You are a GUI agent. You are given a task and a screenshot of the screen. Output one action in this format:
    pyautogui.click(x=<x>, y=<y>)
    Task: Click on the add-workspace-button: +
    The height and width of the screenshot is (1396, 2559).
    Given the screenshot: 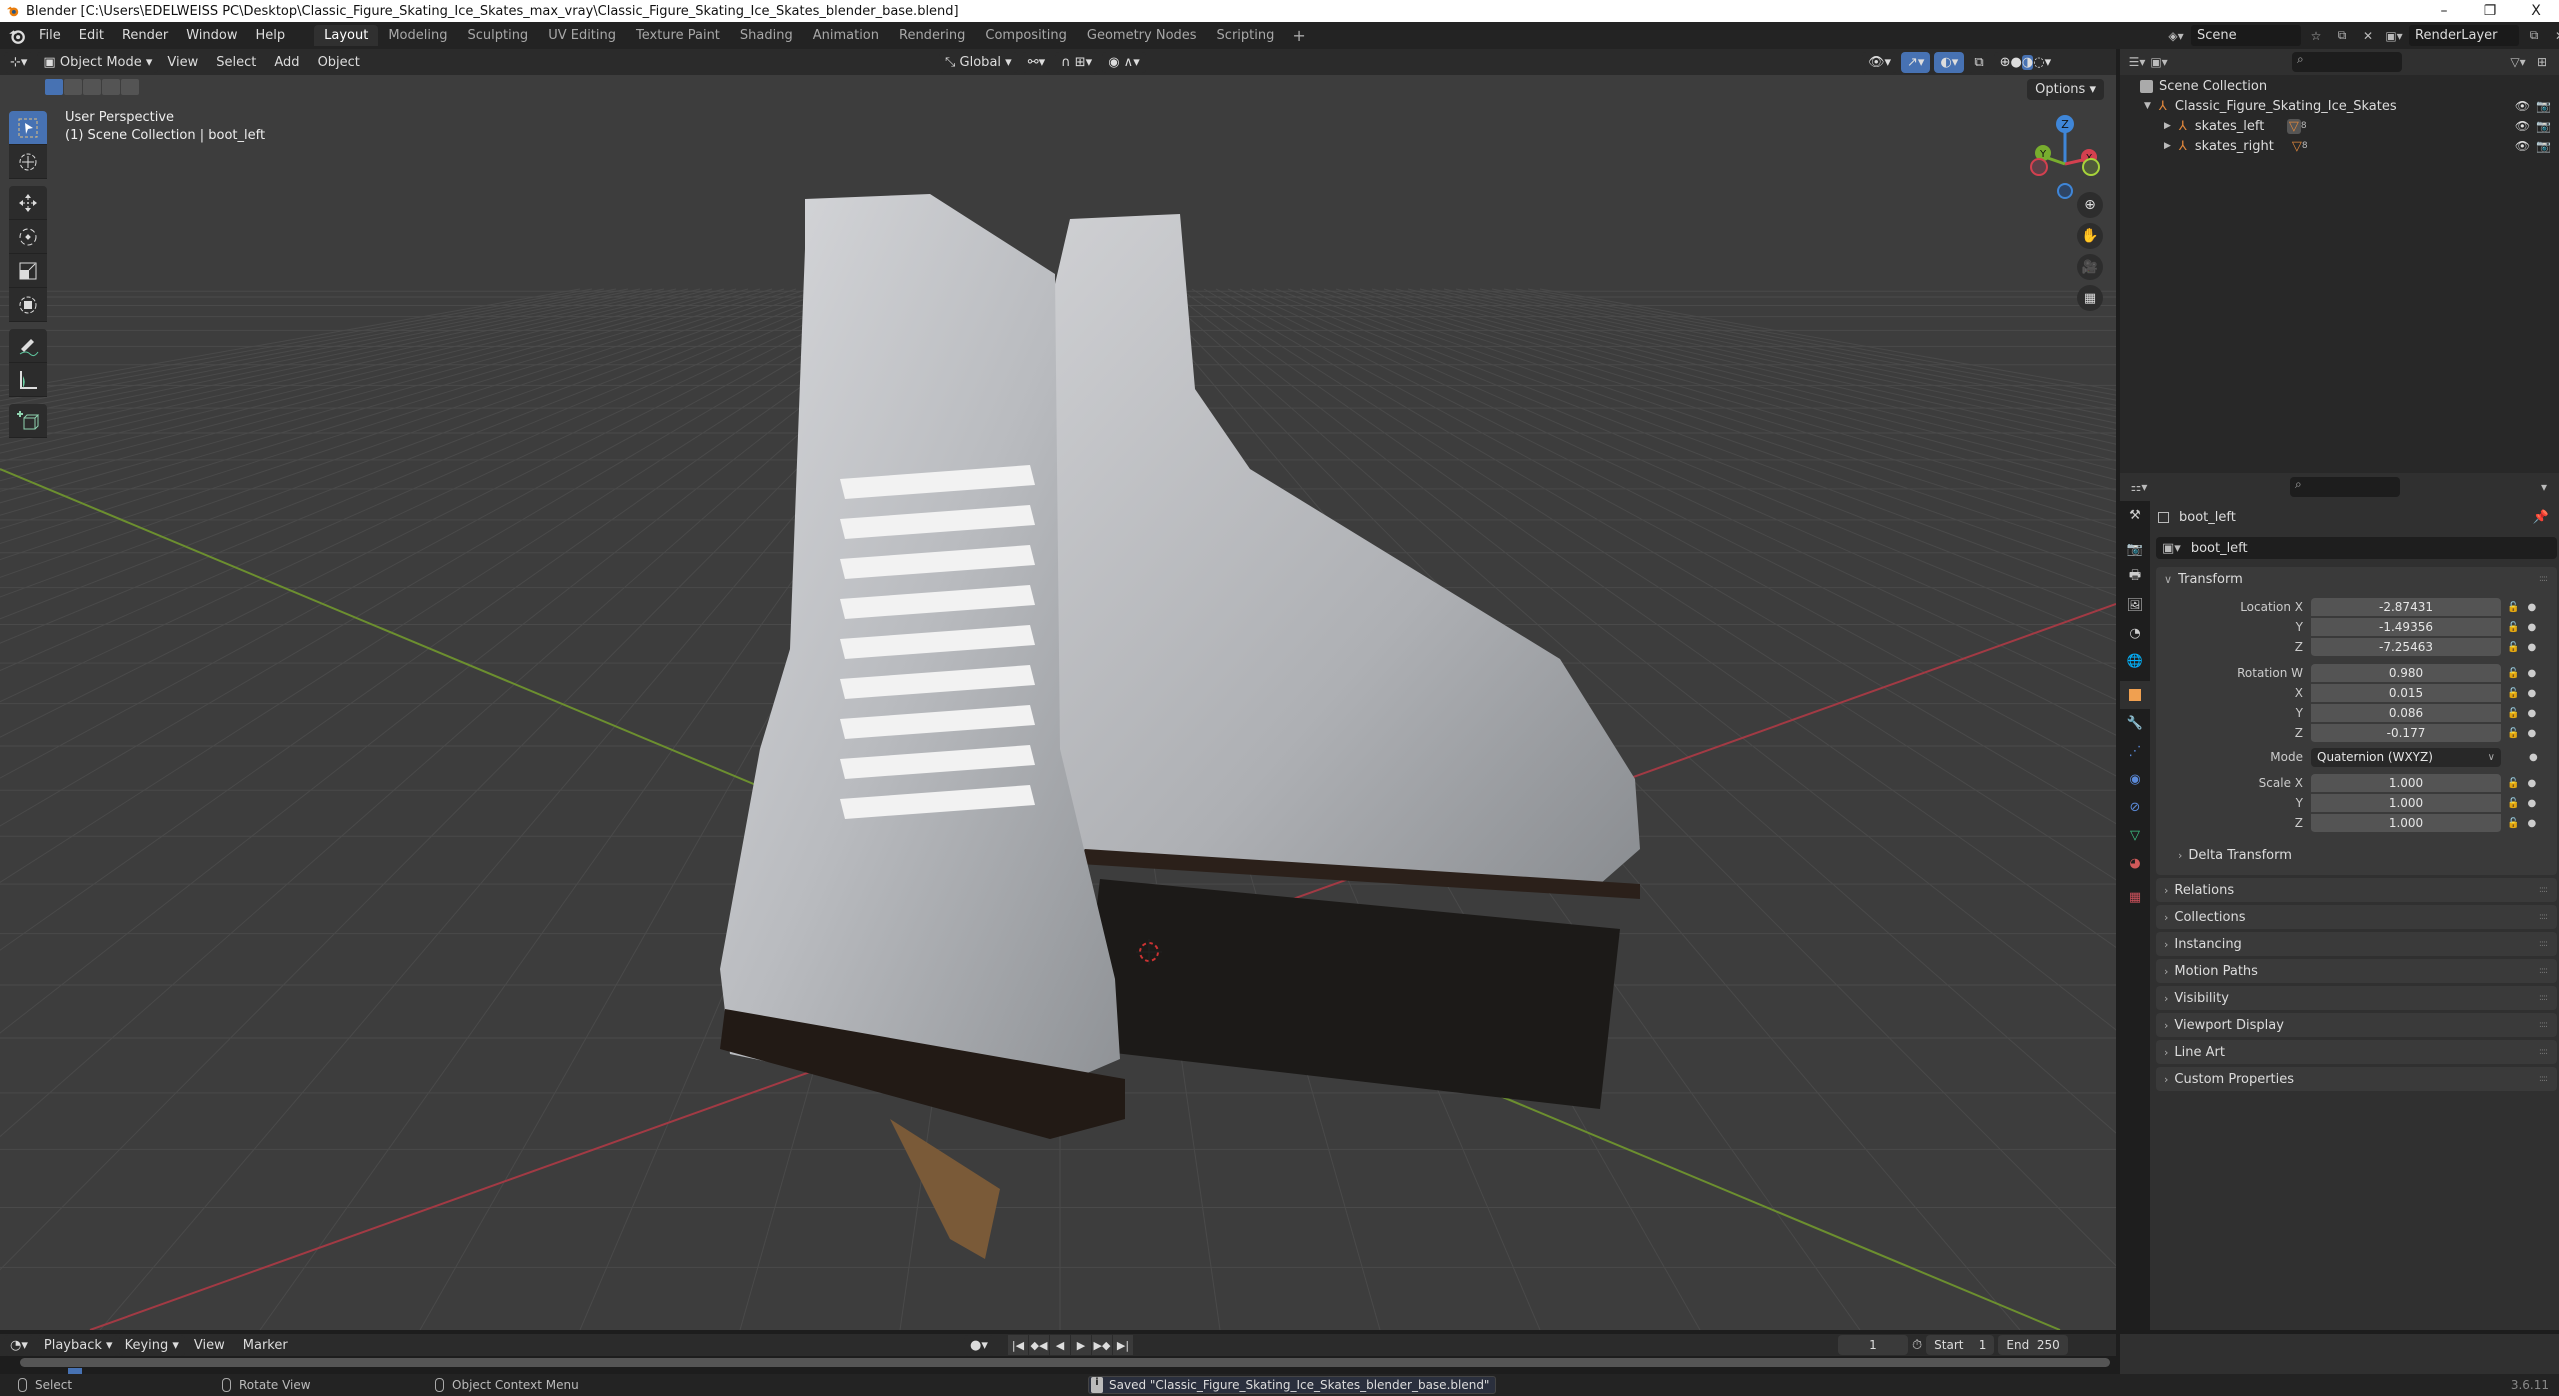 What is the action you would take?
    pyautogui.click(x=1298, y=35)
    